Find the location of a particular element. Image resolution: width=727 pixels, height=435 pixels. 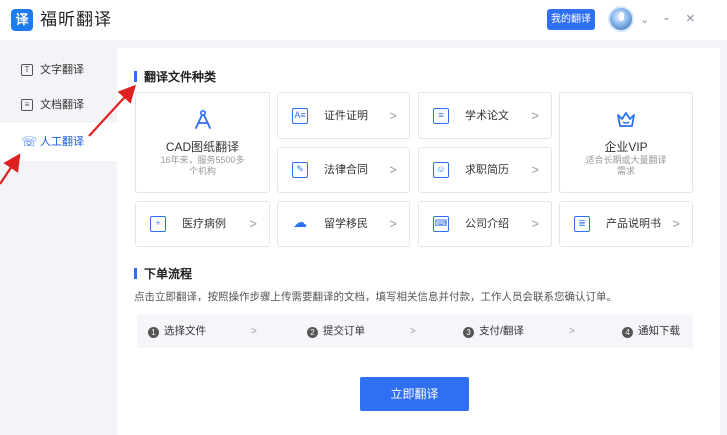

text-icon: T is located at coordinates (27, 70).